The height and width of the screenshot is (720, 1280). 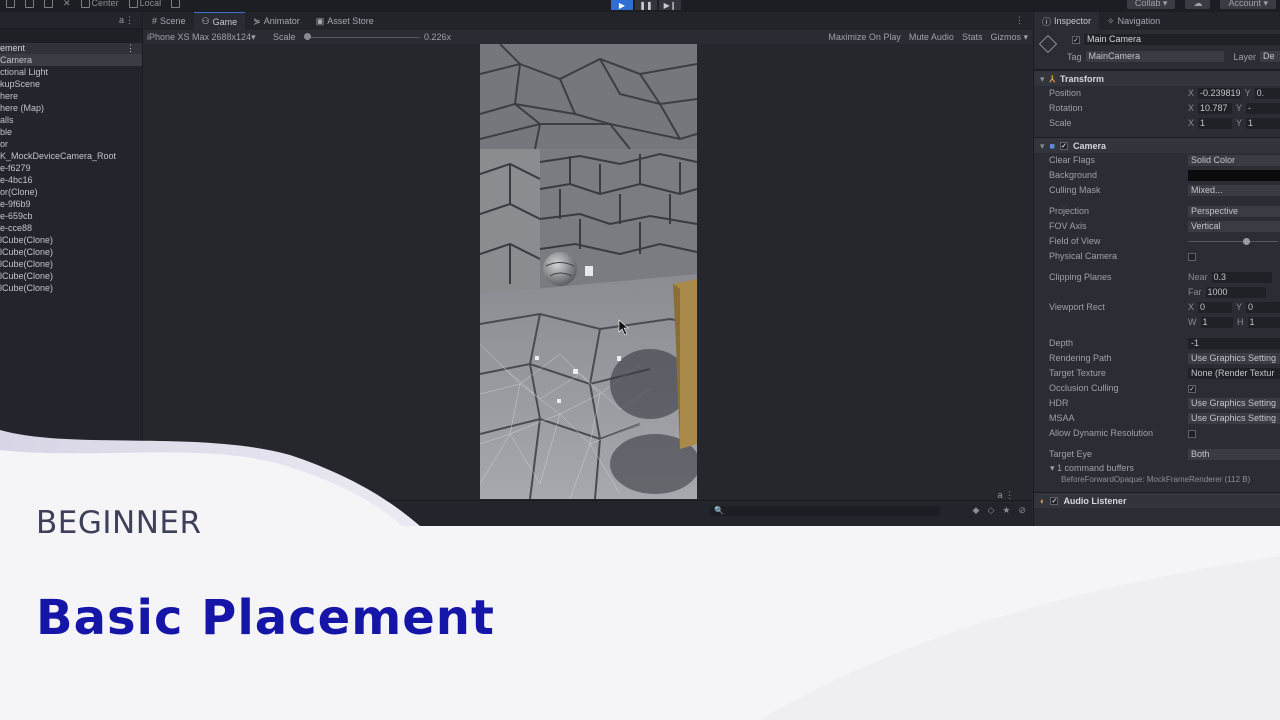 What do you see at coordinates (825, 511) in the screenshot?
I see `project-search: 🔍` at bounding box center [825, 511].